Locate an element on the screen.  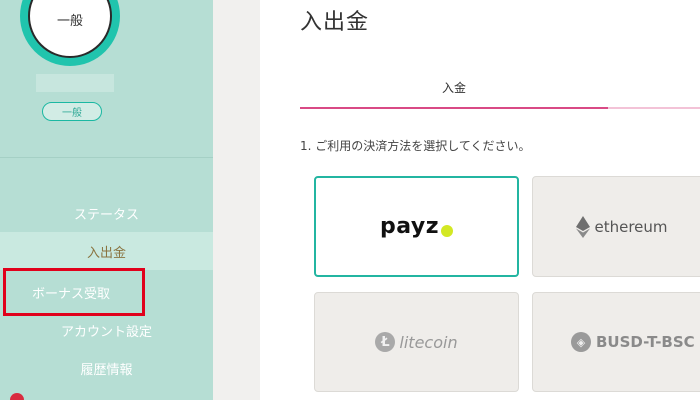
page-title: 入出金 is located at coordinates (335, 22).